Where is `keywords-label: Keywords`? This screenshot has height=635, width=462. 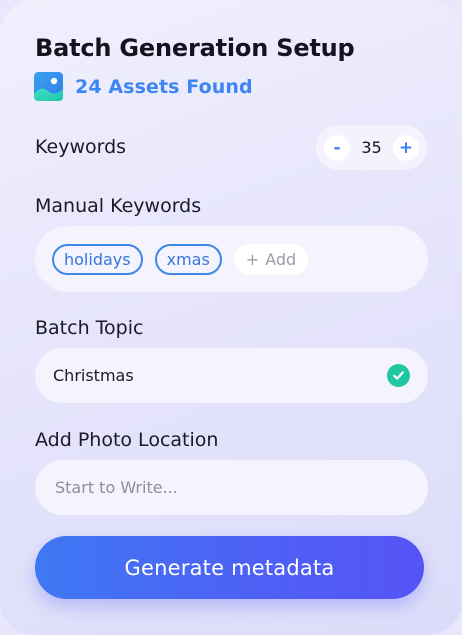
keywords-label: Keywords is located at coordinates (81, 147).